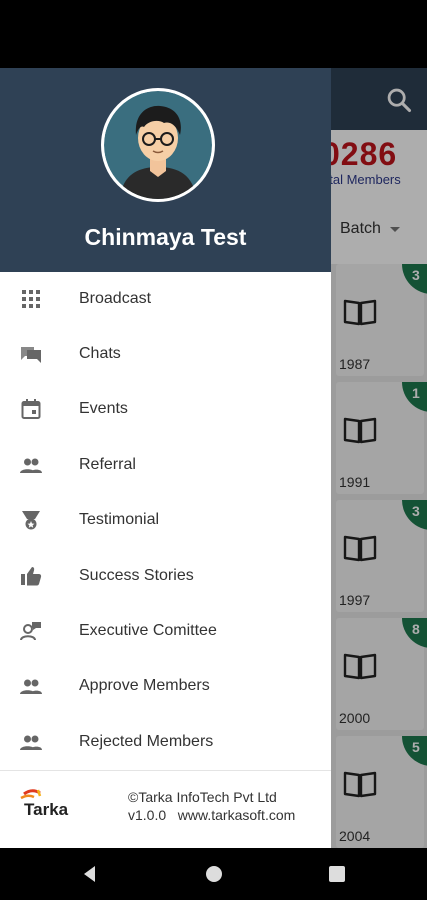  Describe the element at coordinates (90, 874) in the screenshot. I see `back-icon` at that location.